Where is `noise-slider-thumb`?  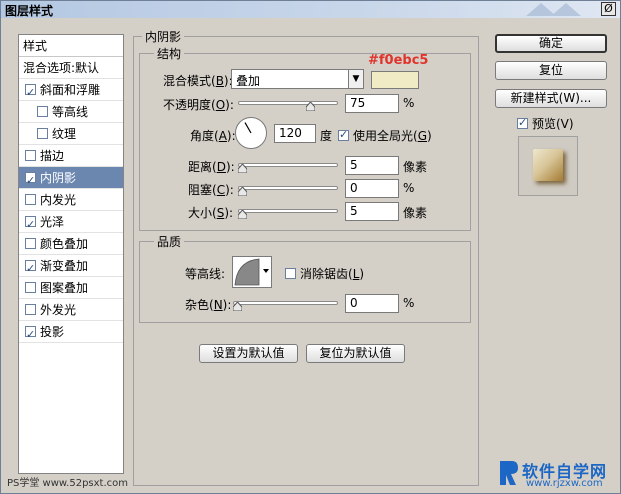
noise-slider-thumb is located at coordinates (237, 306).